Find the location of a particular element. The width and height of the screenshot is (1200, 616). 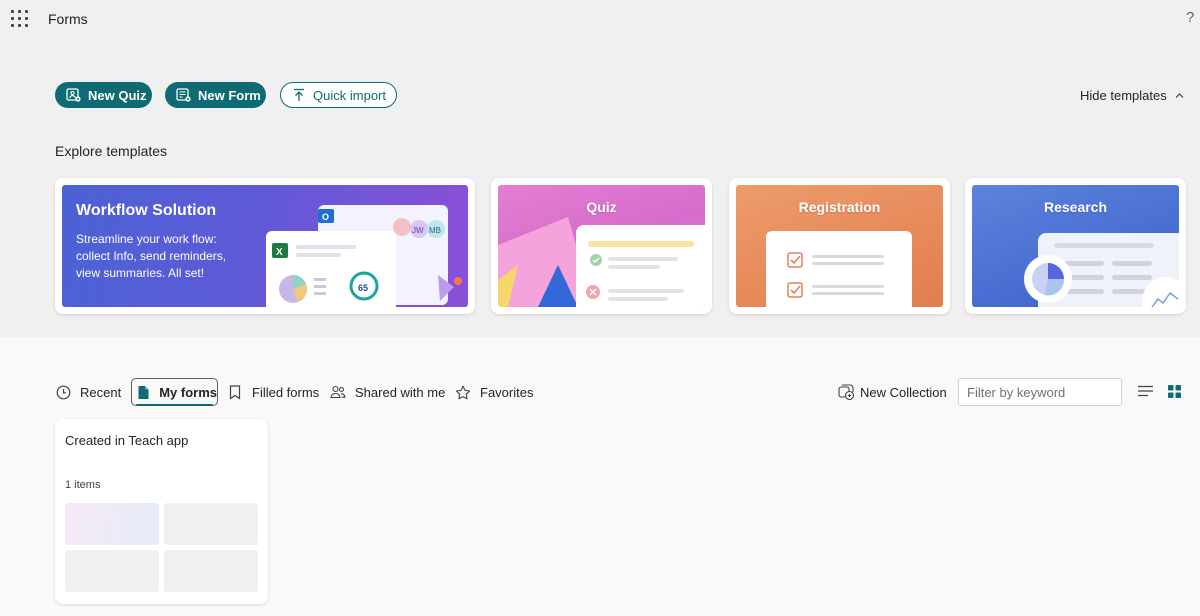

template-card-registration: Registration is located at coordinates (839, 246).